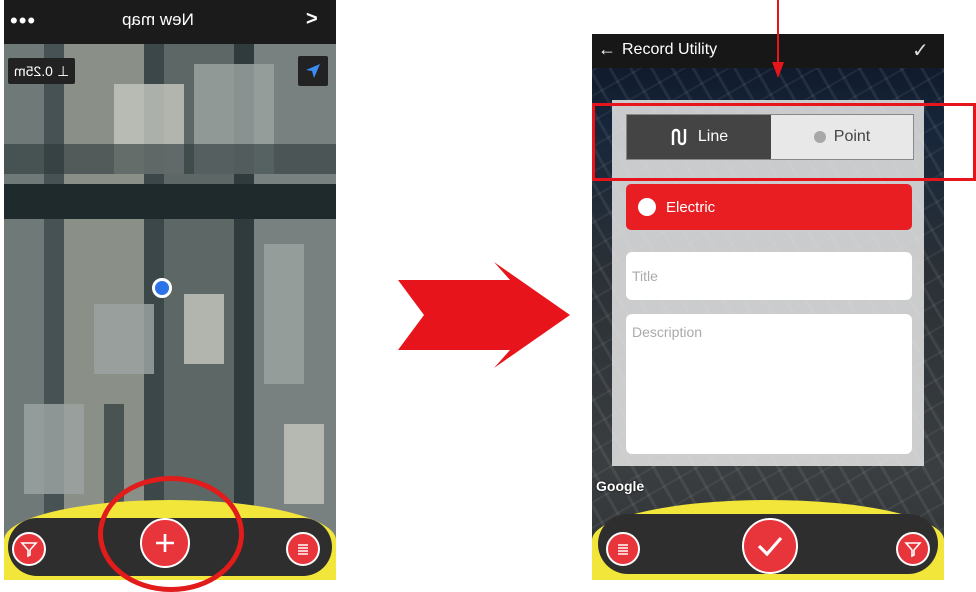 Image resolution: width=976 pixels, height=592 pixels. What do you see at coordinates (670, 49) in the screenshot?
I see `page-title: Record Utility` at bounding box center [670, 49].